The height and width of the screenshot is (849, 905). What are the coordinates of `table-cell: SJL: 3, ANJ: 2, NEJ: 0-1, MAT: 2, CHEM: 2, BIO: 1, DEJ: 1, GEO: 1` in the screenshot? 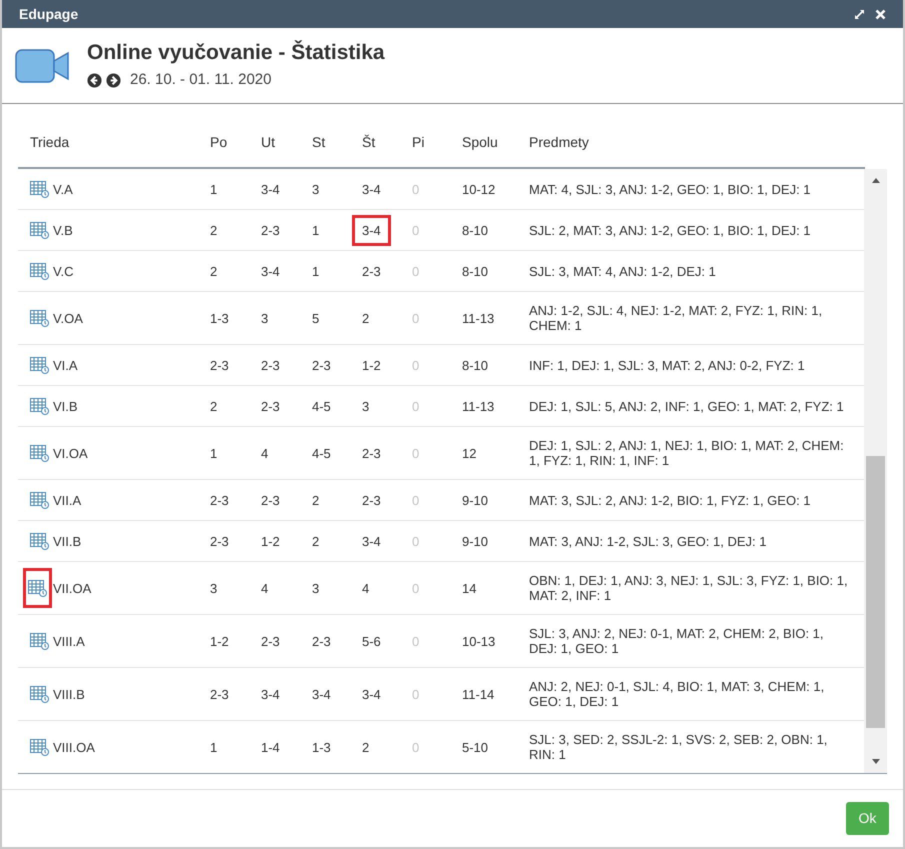 It's located at (676, 641).